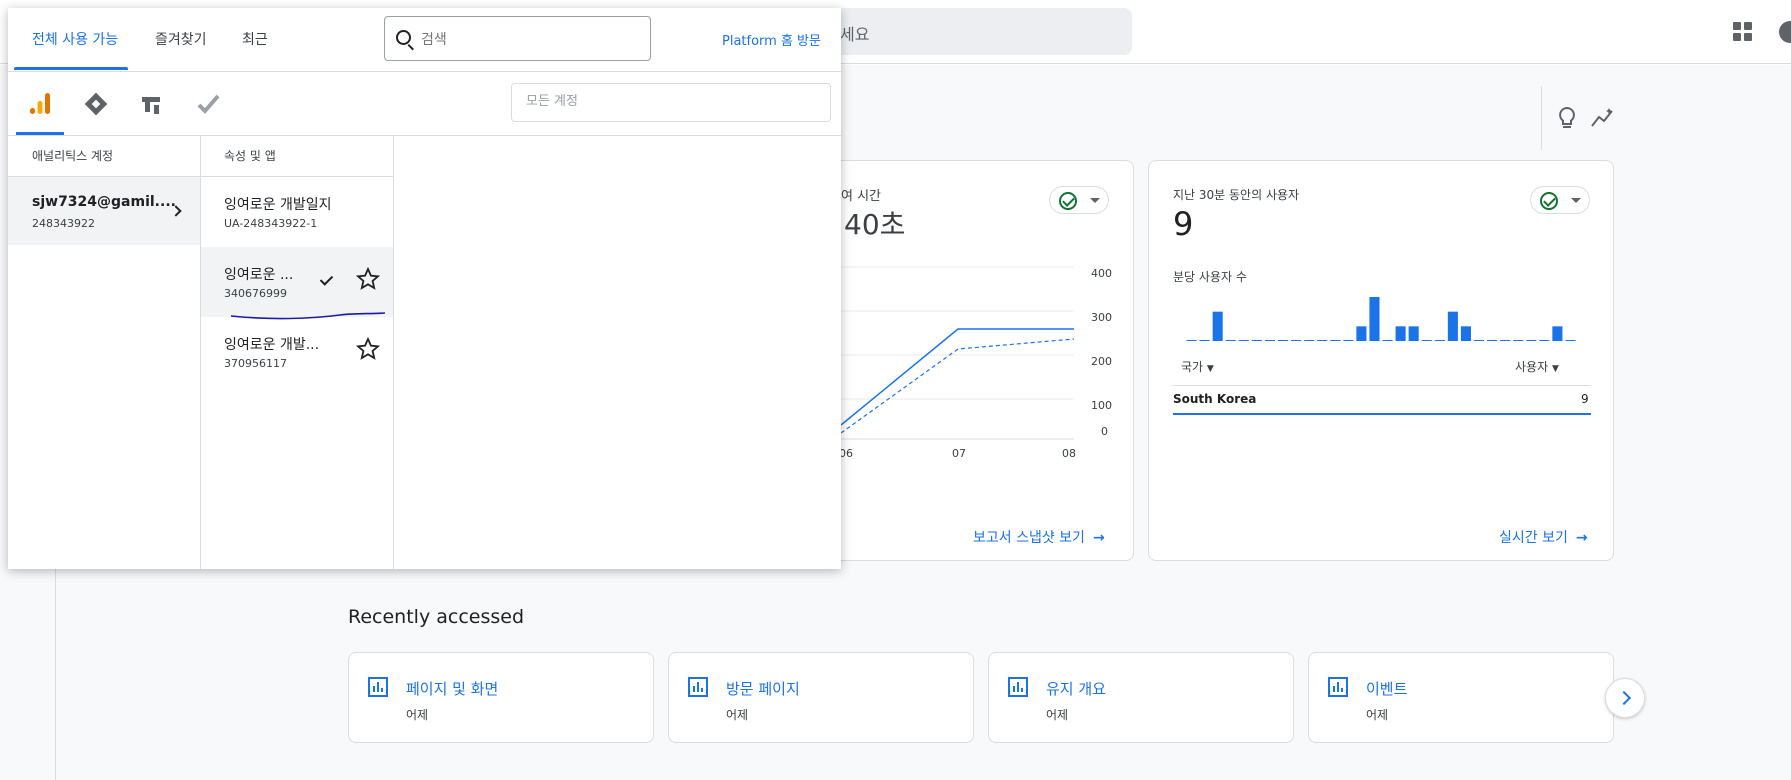 The width and height of the screenshot is (1791, 780). I want to click on tab-all-available: 전체 사용 가능, so click(75, 39).